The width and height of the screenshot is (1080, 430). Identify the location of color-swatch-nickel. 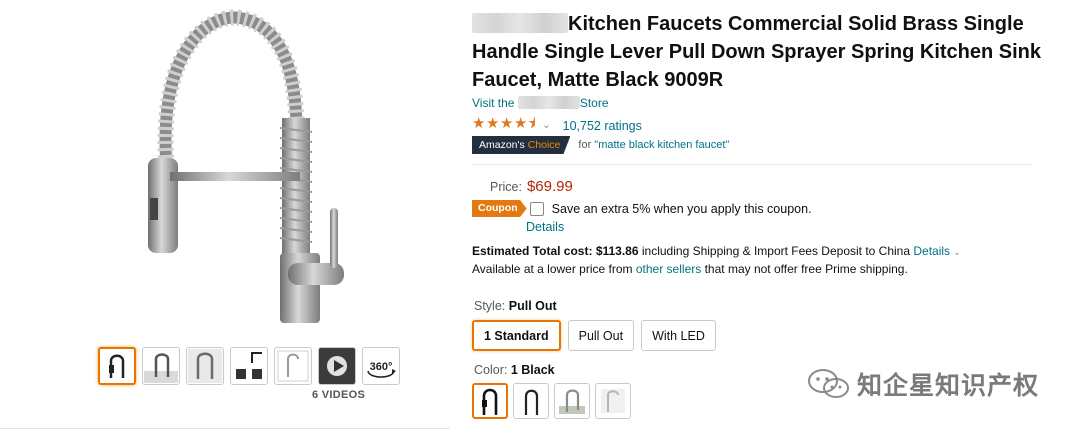
(572, 401).